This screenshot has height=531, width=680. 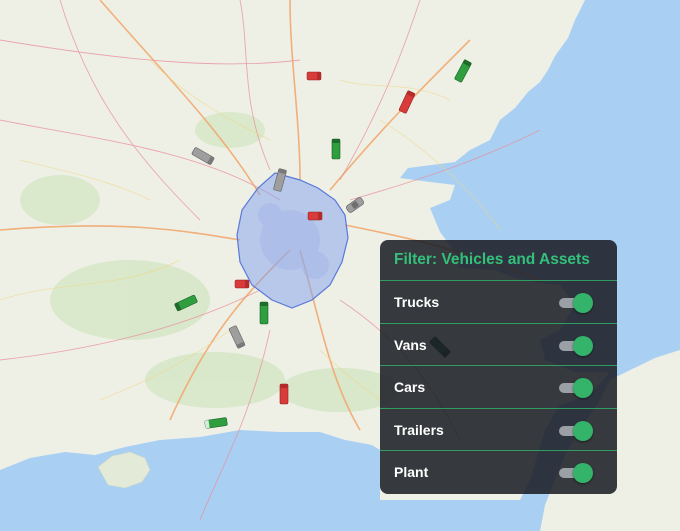 I want to click on filter-label-vans: Vans, so click(x=410, y=344).